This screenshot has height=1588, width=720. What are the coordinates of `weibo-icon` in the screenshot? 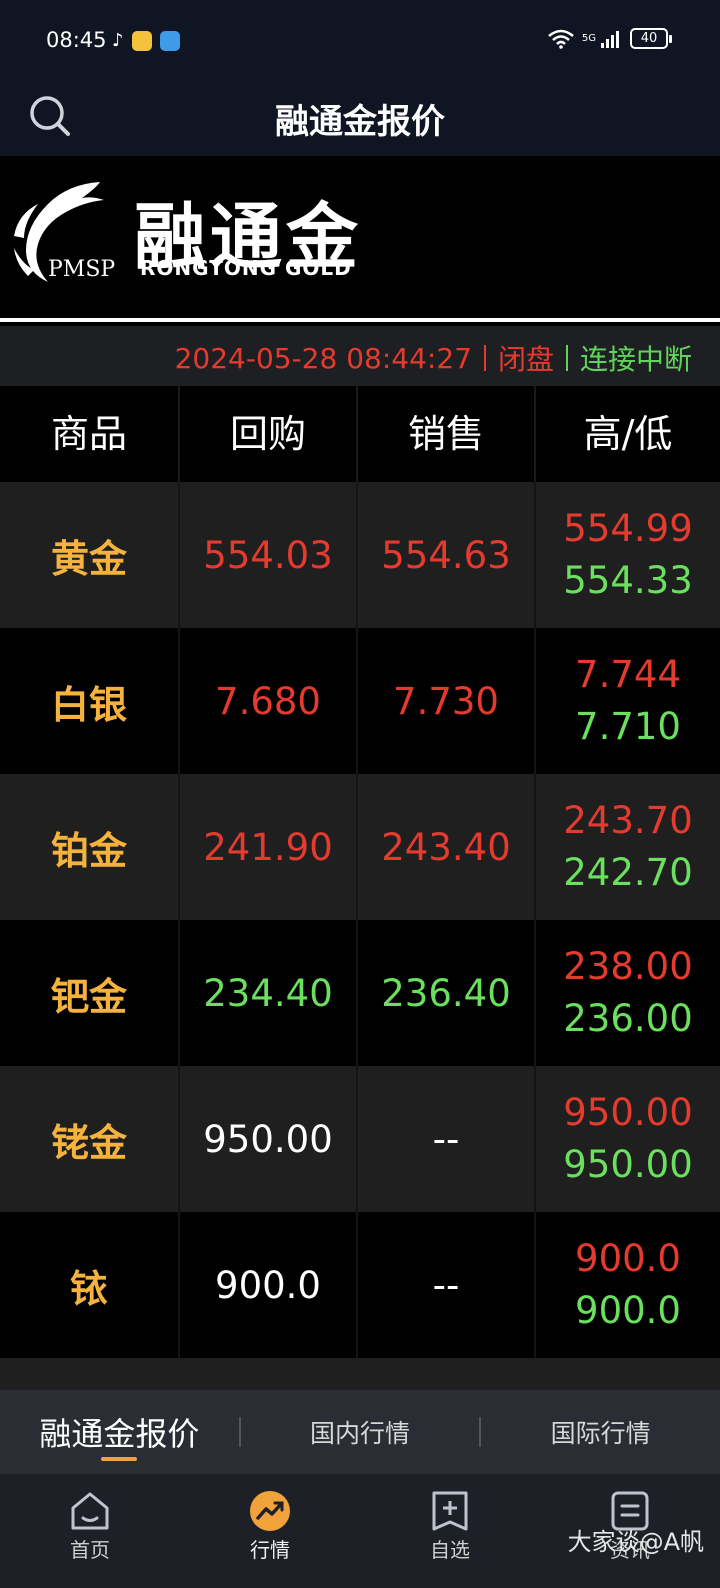 It's located at (141, 40).